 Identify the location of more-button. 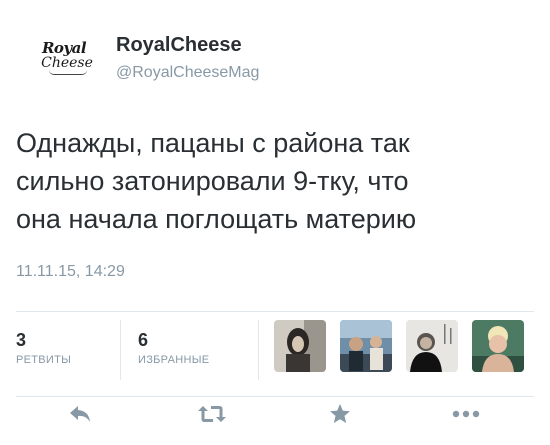
(466, 414).